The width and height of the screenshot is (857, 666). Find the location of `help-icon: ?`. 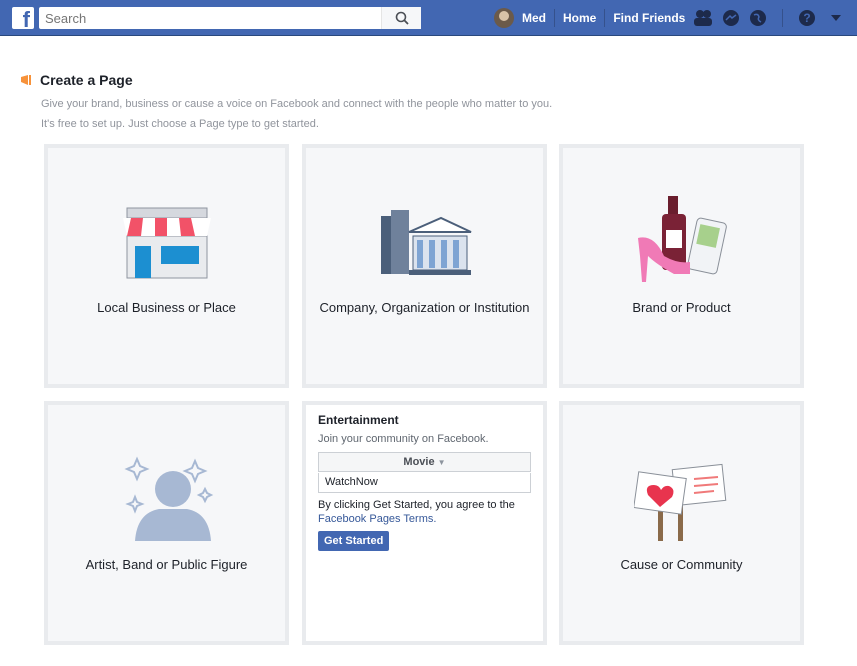

help-icon: ? is located at coordinates (807, 18).